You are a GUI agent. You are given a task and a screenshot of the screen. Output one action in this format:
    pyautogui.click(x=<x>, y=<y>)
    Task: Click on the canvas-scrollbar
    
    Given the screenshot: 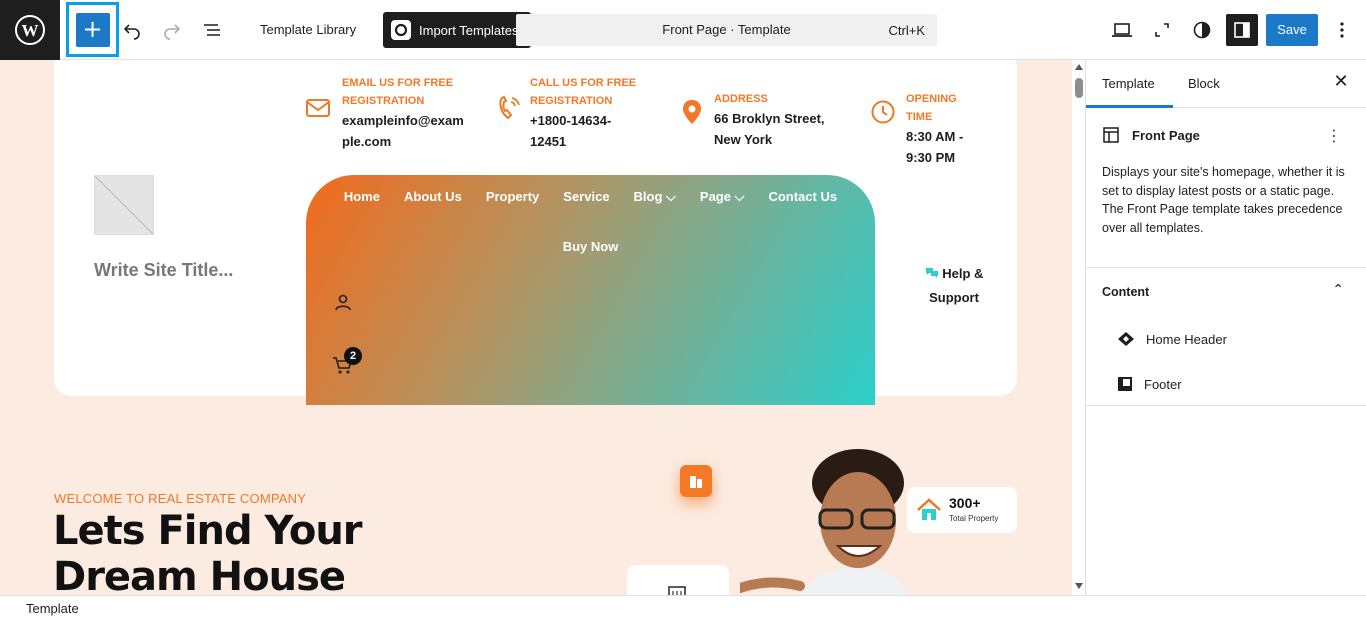 What is the action you would take?
    pyautogui.click(x=1078, y=327)
    